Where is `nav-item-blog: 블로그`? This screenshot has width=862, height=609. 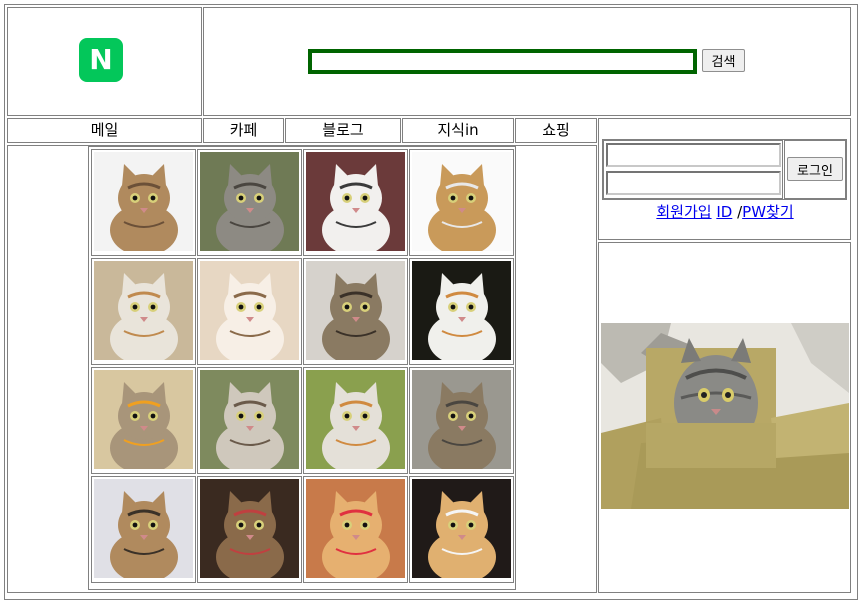 nav-item-blog: 블로그 is located at coordinates (343, 130).